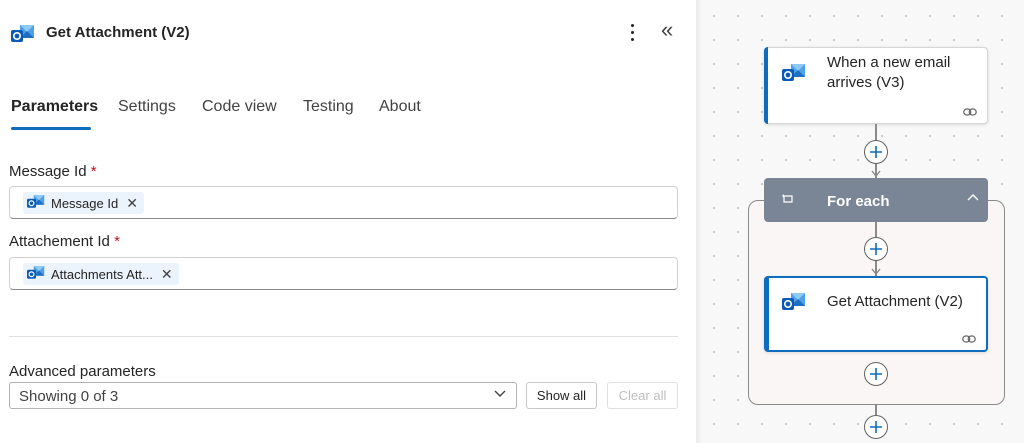 The image size is (1024, 443). I want to click on more-options-button, so click(632, 33).